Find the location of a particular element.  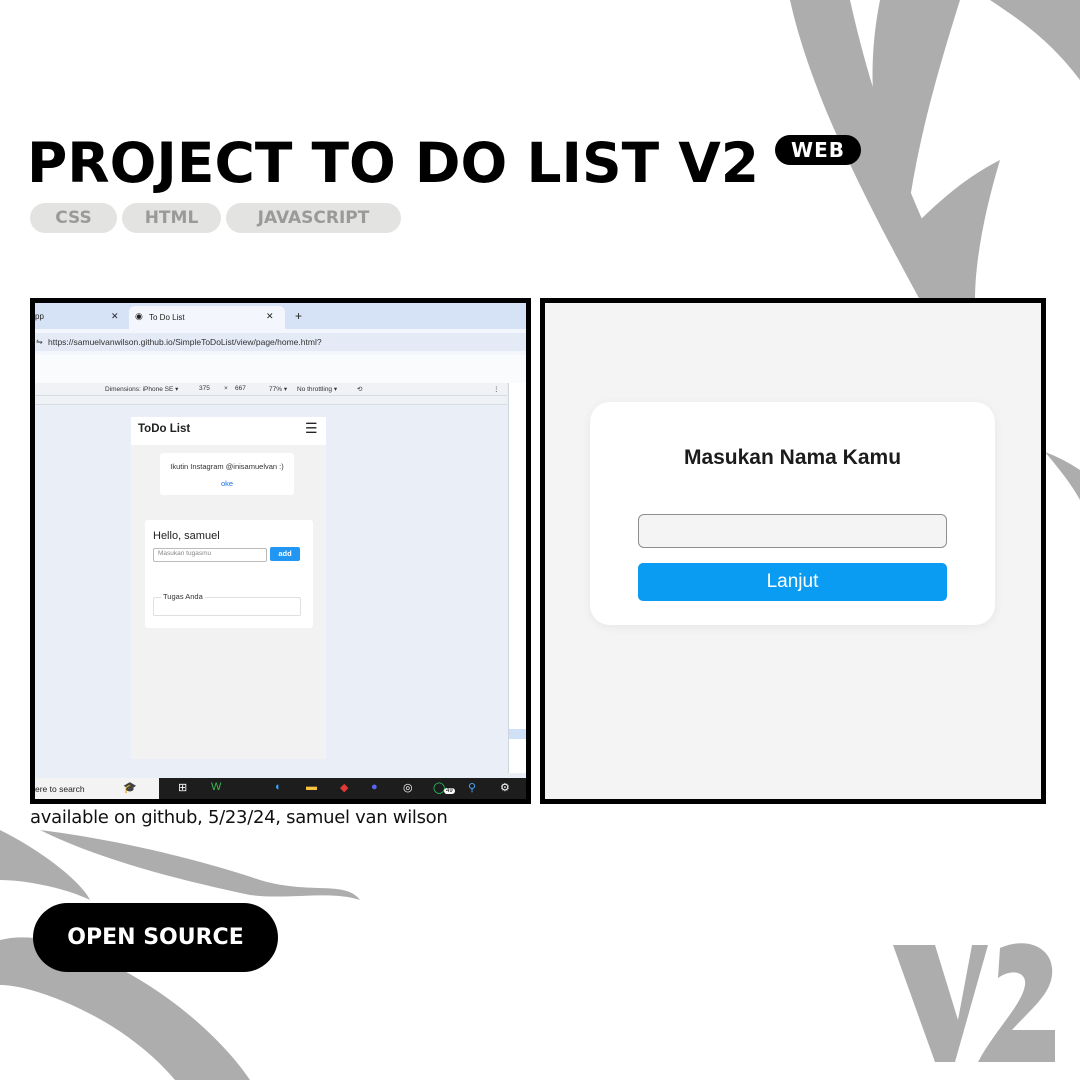

web-badge: WEB is located at coordinates (818, 150).